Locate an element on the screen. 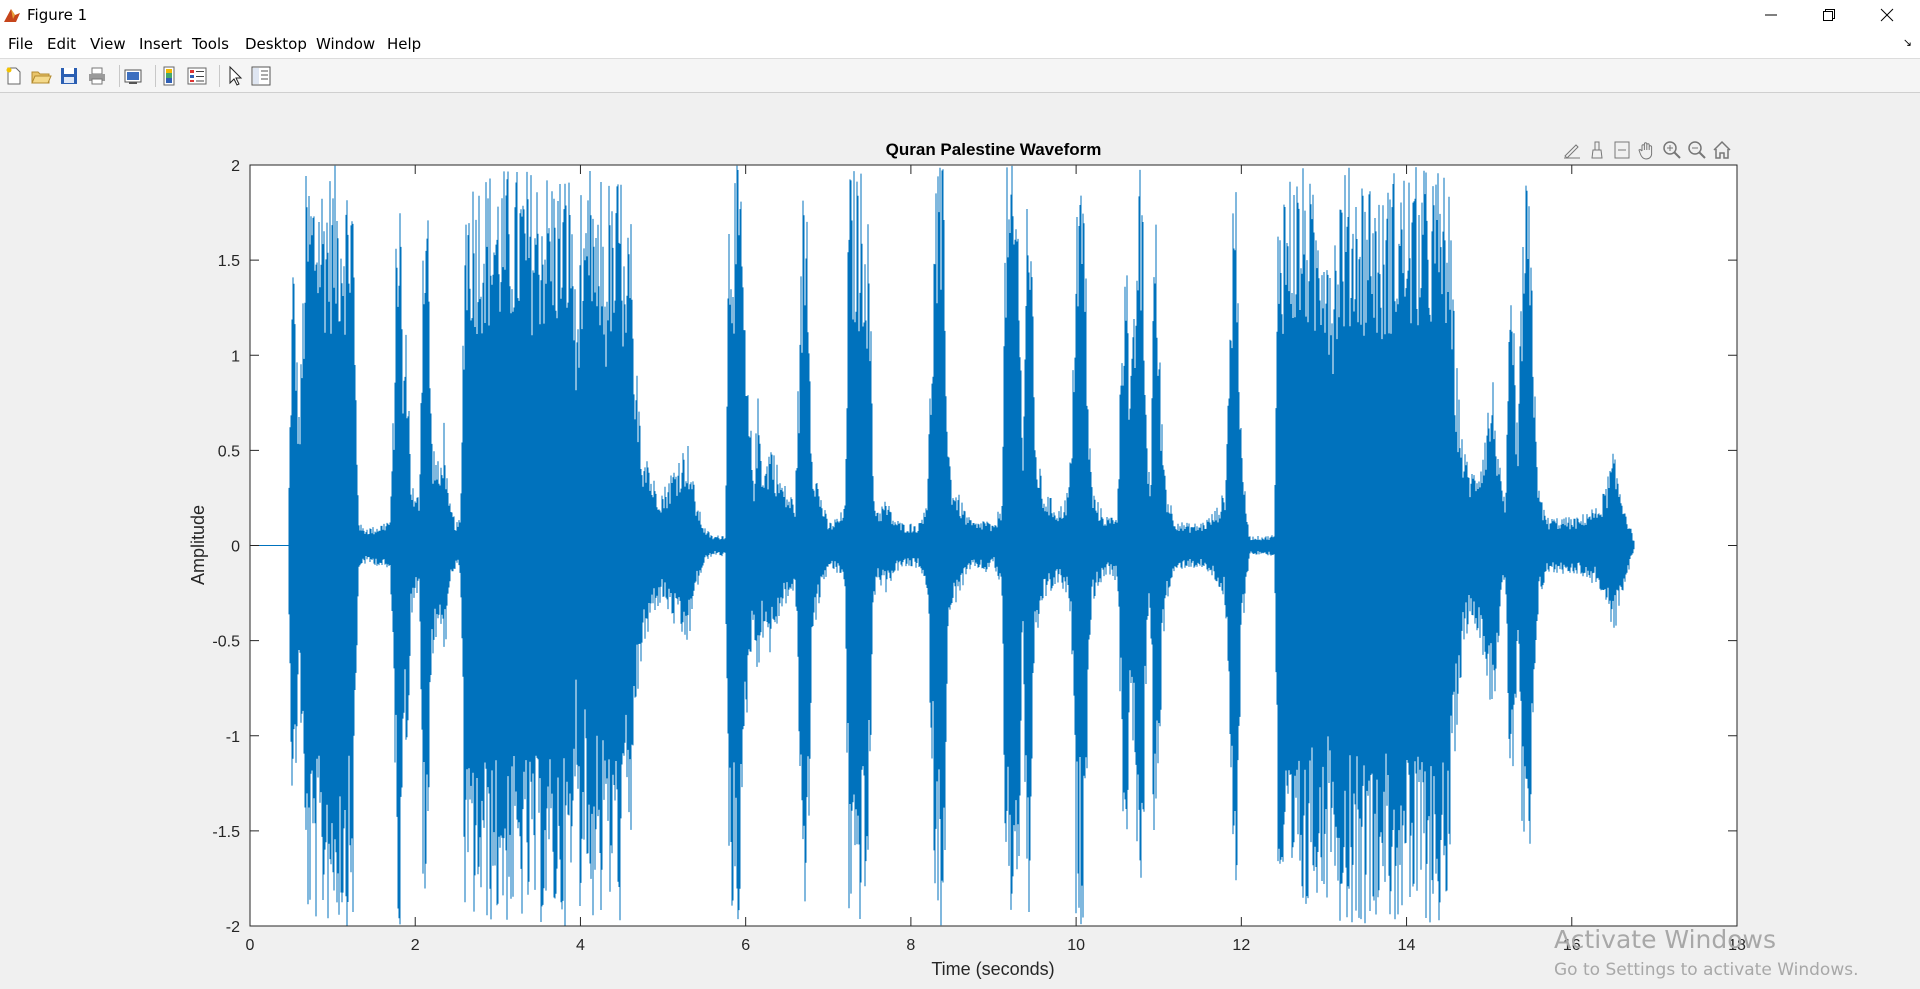 The height and width of the screenshot is (989, 1920). y-tick-label: 1.5 is located at coordinates (229, 261).